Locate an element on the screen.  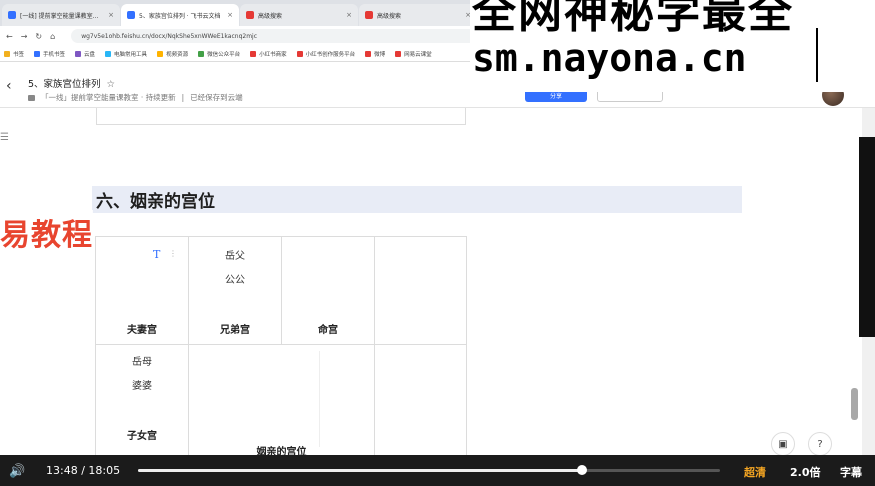
home-icon: ⌂ is located at coordinates (52, 36).